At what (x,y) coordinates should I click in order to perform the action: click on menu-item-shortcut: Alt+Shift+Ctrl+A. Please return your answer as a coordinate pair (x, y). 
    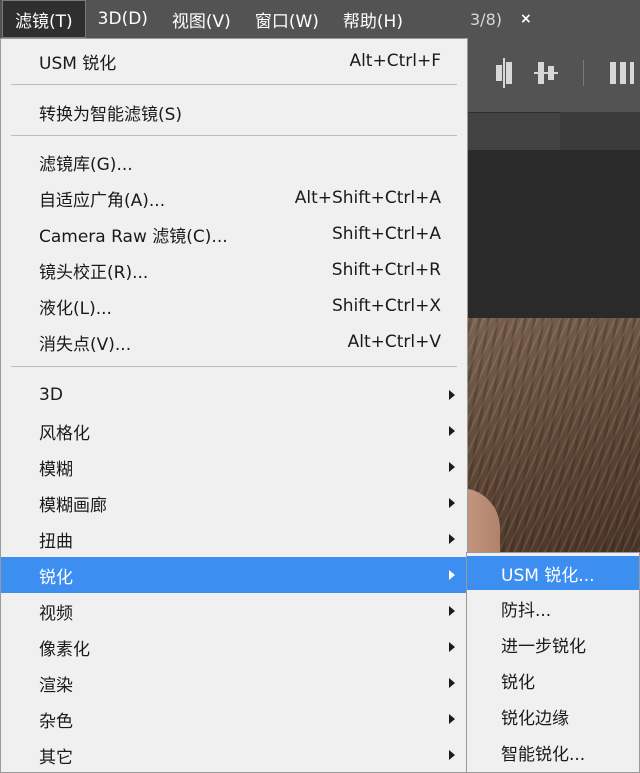
    Looking at the image, I should click on (367, 198).